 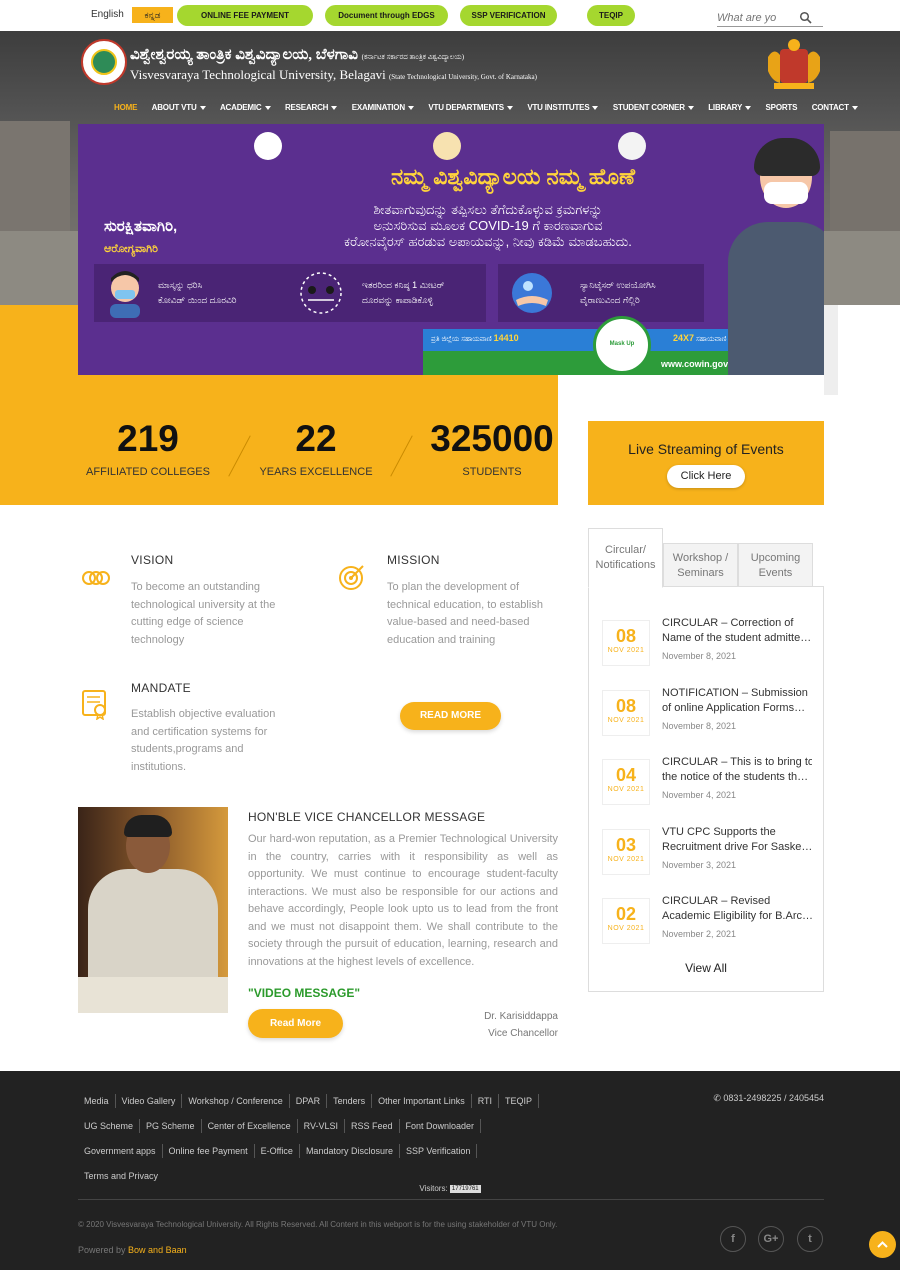 What do you see at coordinates (486, 1101) in the screenshot?
I see `footer-link: RTI` at bounding box center [486, 1101].